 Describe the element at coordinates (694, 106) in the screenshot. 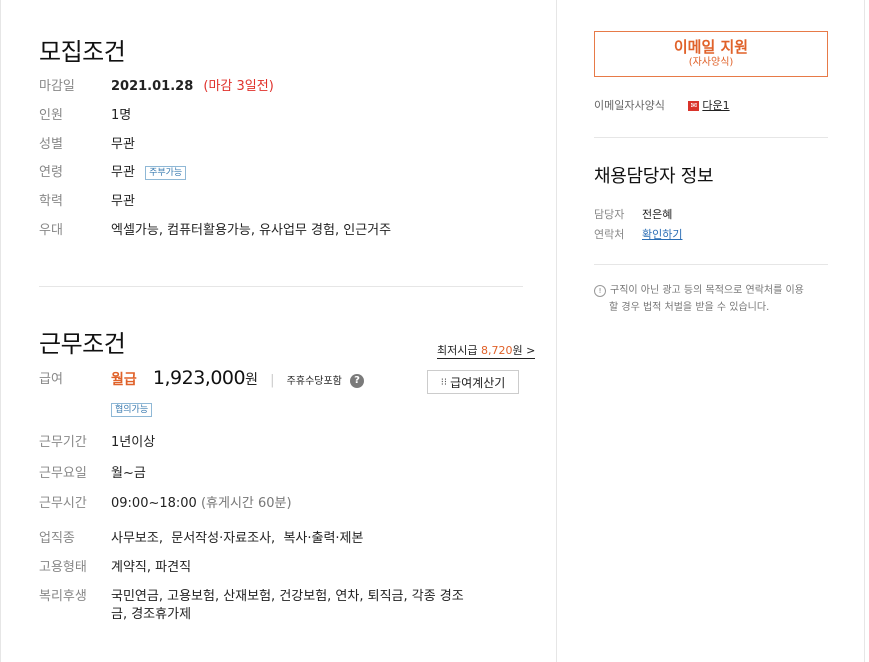

I see `file-icon: ✉` at that location.